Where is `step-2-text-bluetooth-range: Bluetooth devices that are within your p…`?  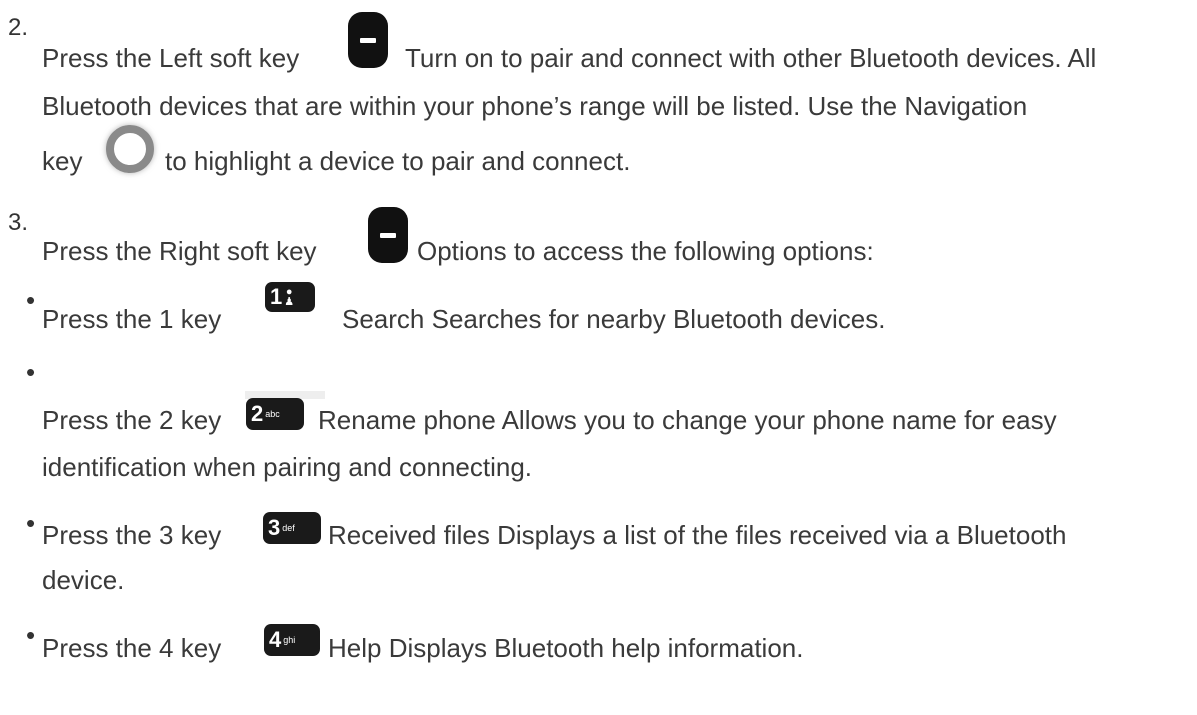 step-2-text-bluetooth-range: Bluetooth devices that are within your p… is located at coordinates (535, 106).